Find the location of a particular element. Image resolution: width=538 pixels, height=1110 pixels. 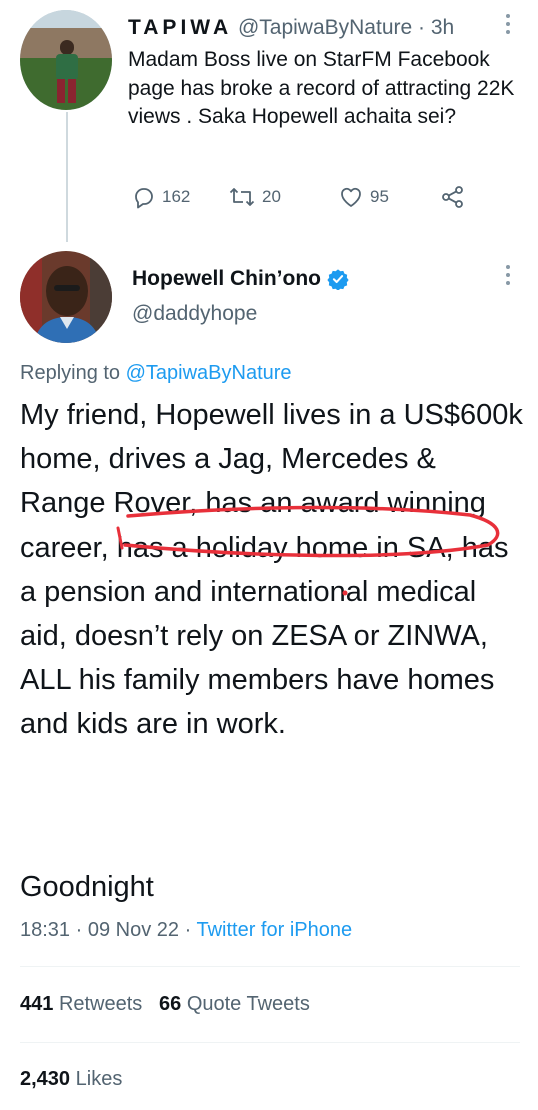

retweet-count: 20 is located at coordinates (271, 196).